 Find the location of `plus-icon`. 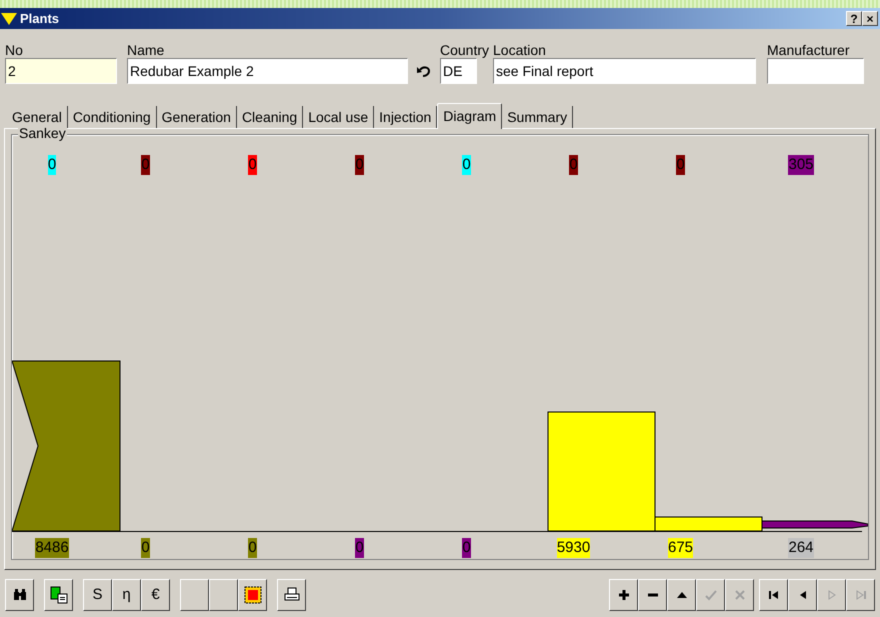

plus-icon is located at coordinates (623, 595).